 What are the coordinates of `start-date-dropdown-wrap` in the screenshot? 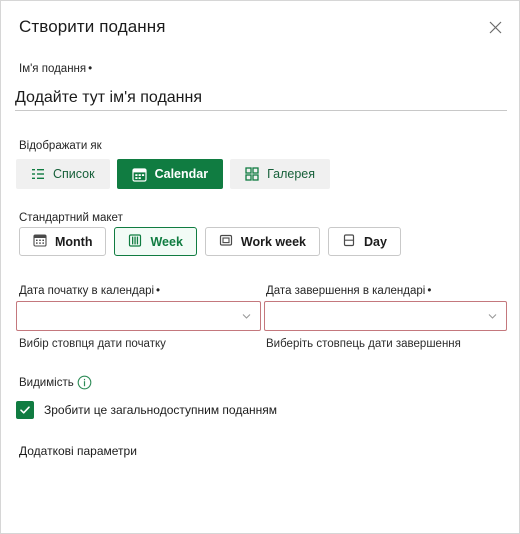 It's located at (138, 316).